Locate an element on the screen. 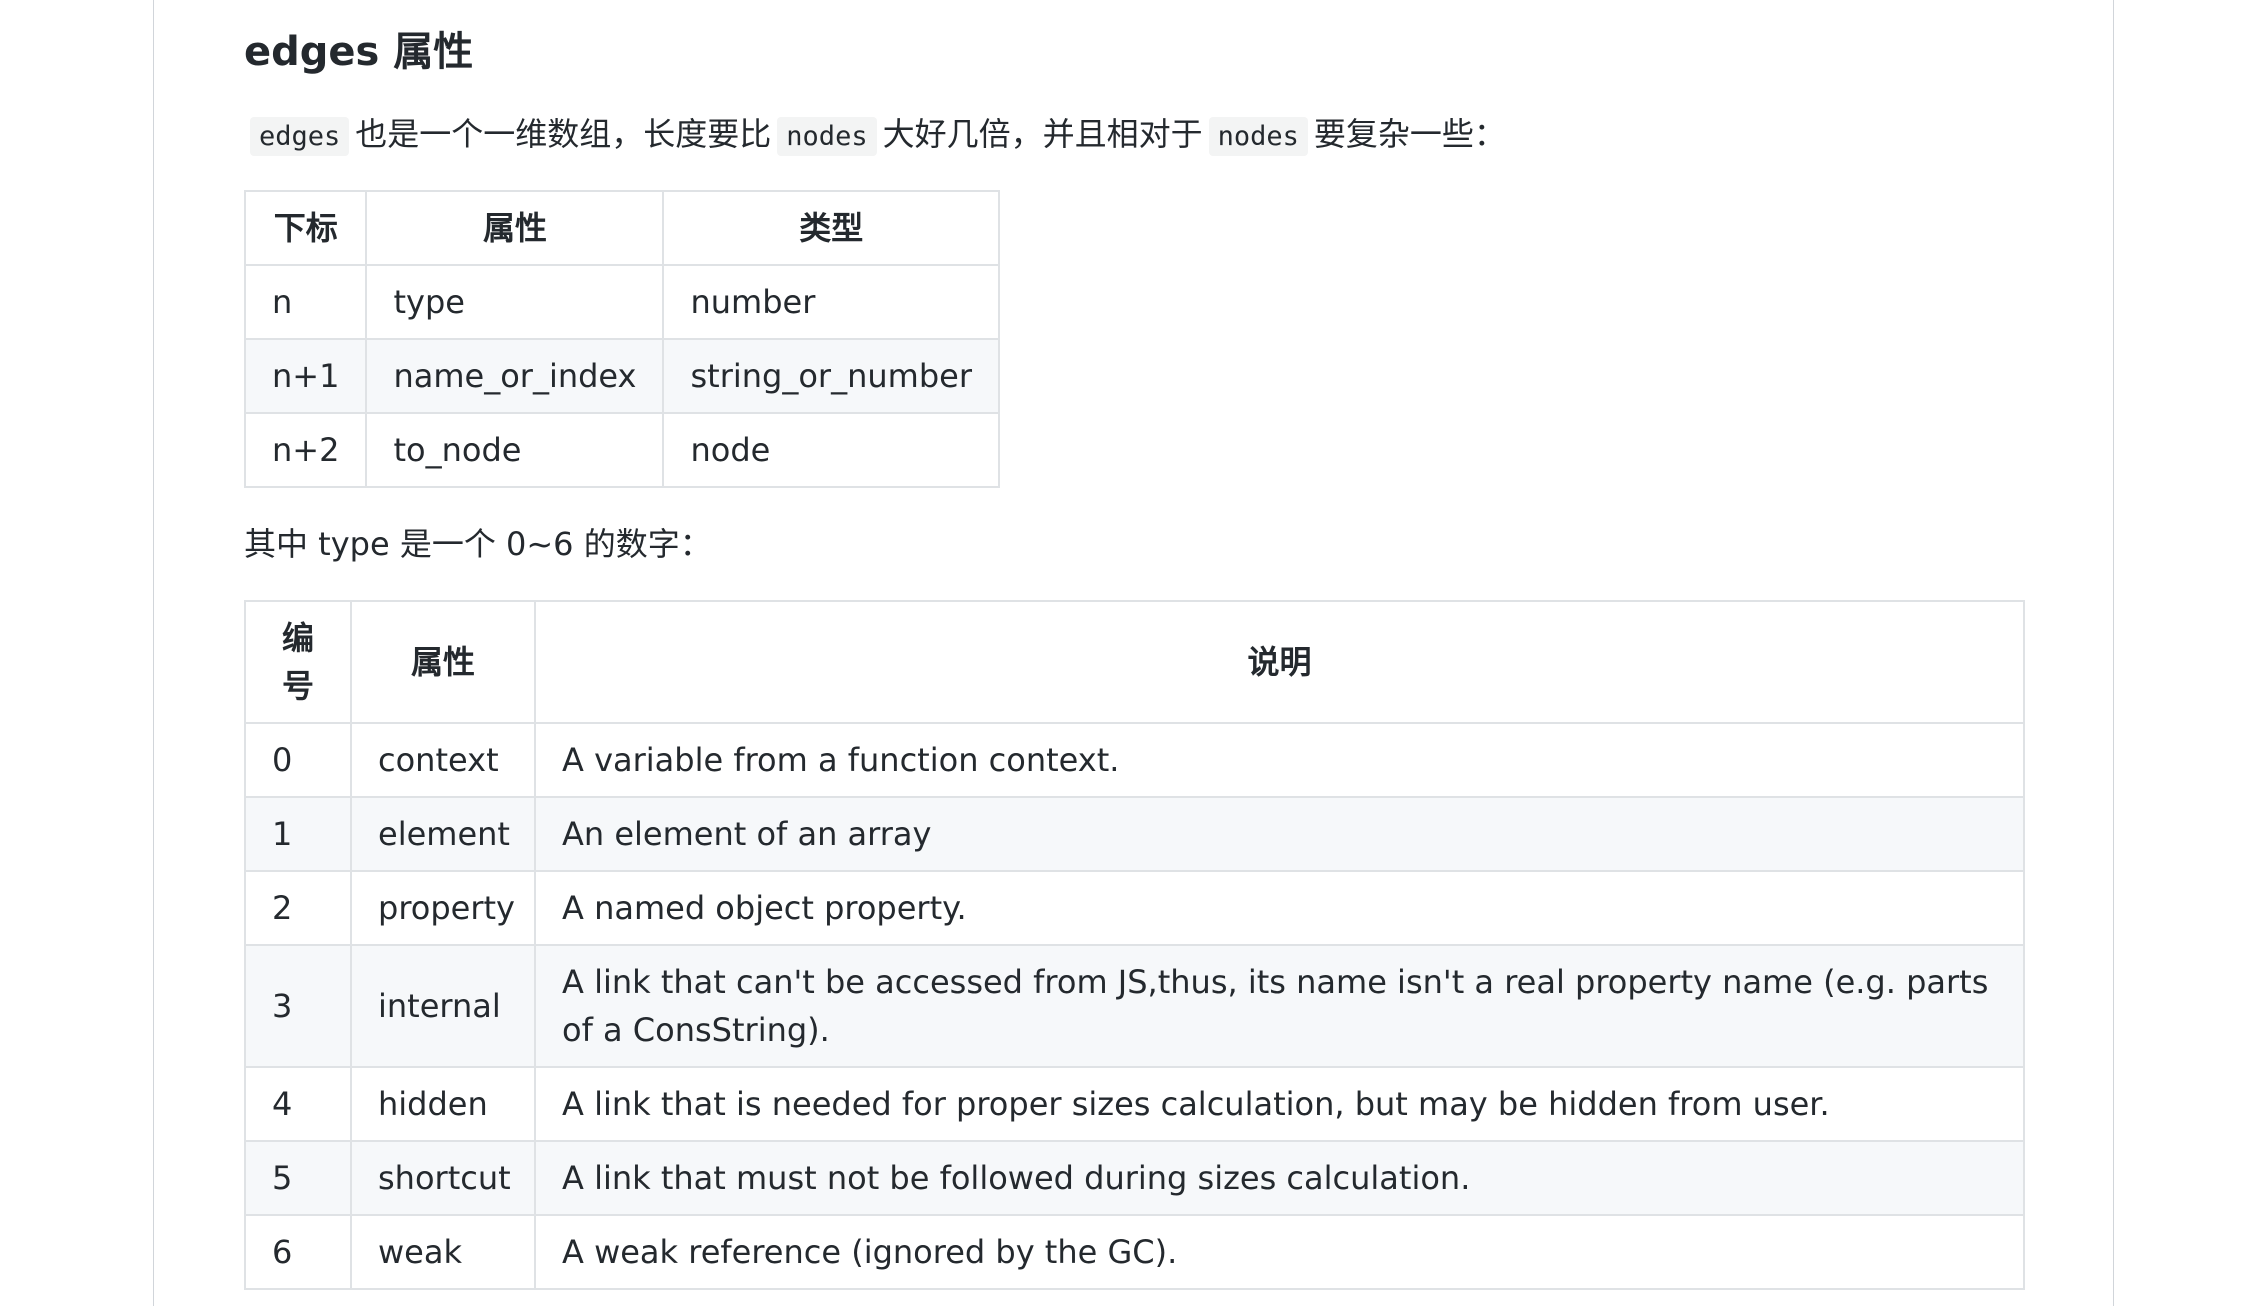 Image resolution: width=2250 pixels, height=1306 pixels. cell-description: A weak reference (ignored by the GC). is located at coordinates (1279, 1252).